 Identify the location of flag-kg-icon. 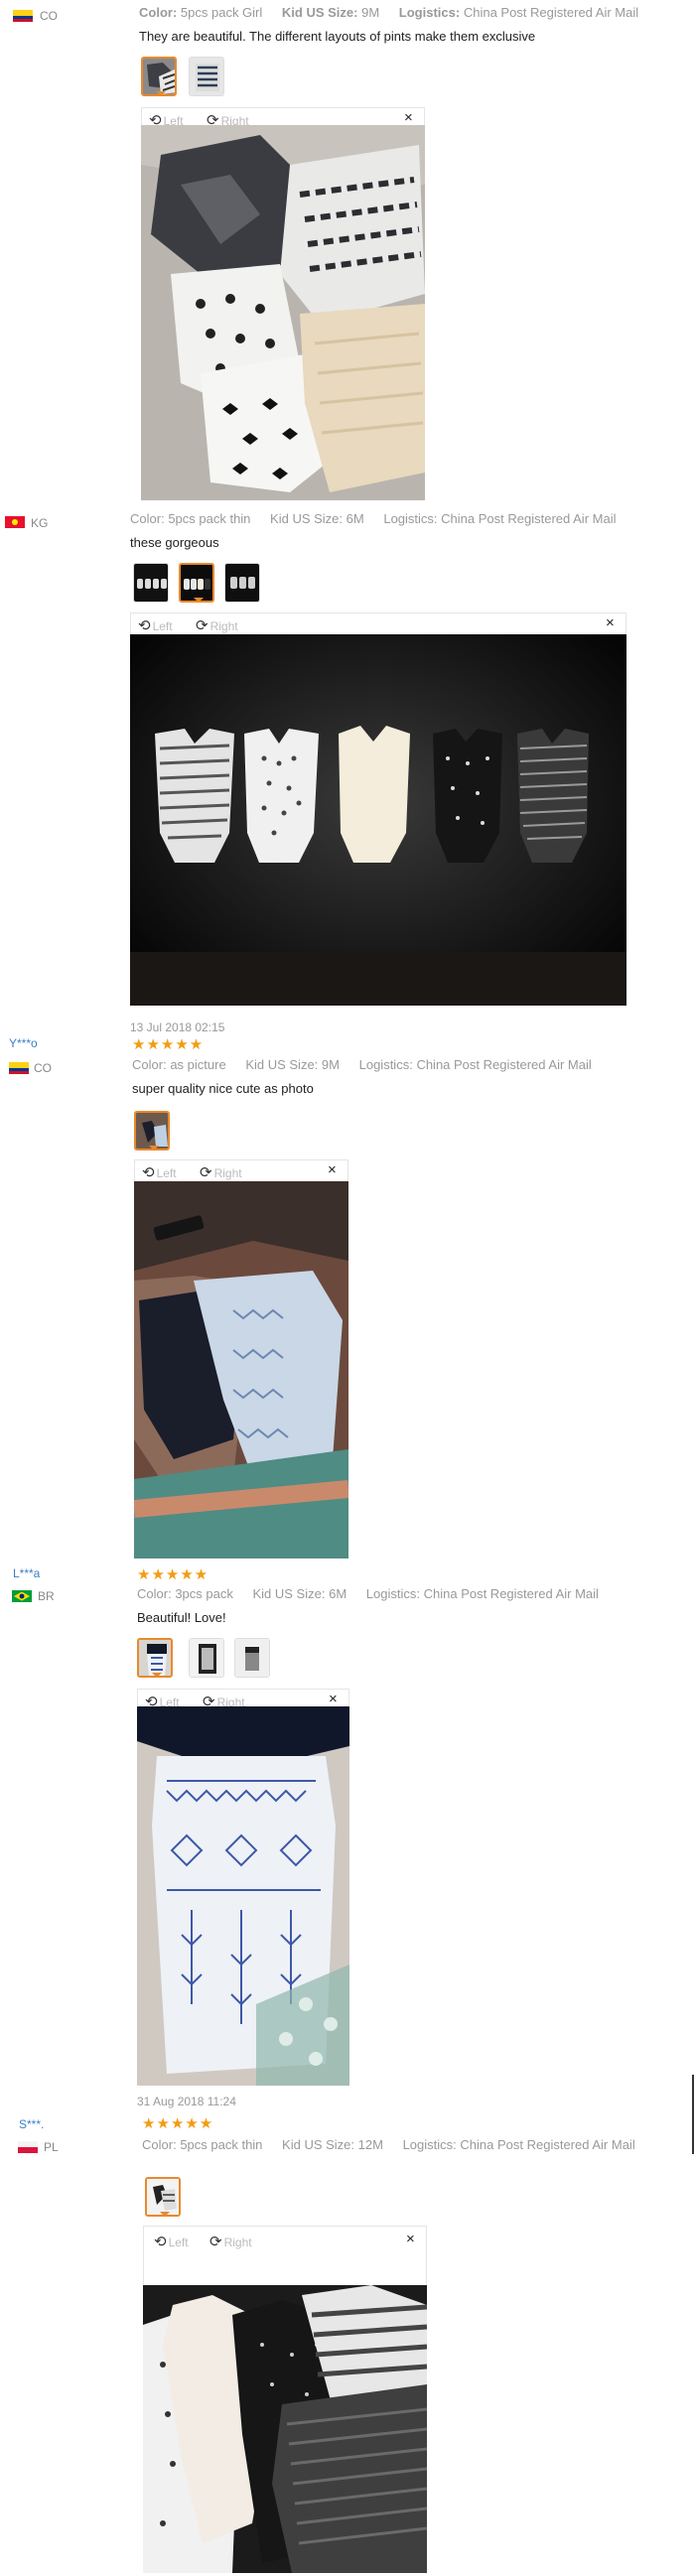
(15, 522).